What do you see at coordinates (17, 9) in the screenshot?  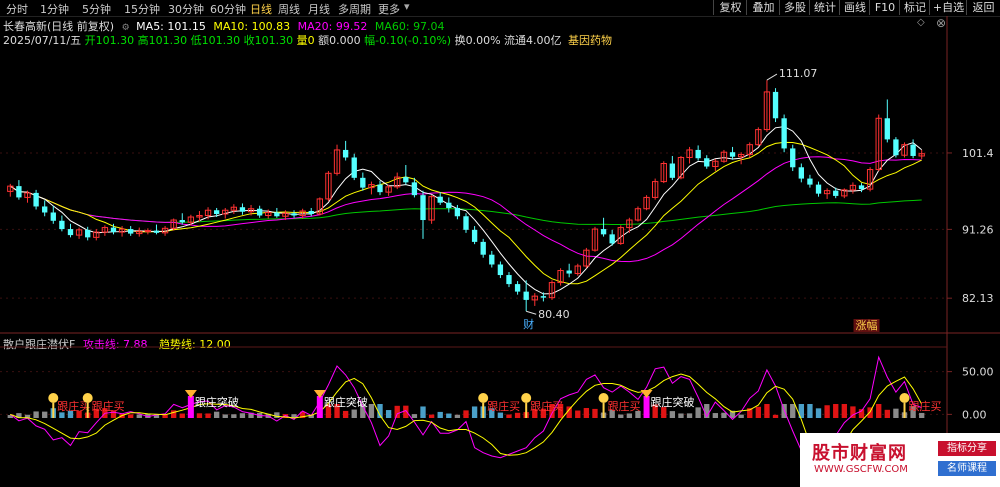 I see `timeframe-intraday: 分时` at bounding box center [17, 9].